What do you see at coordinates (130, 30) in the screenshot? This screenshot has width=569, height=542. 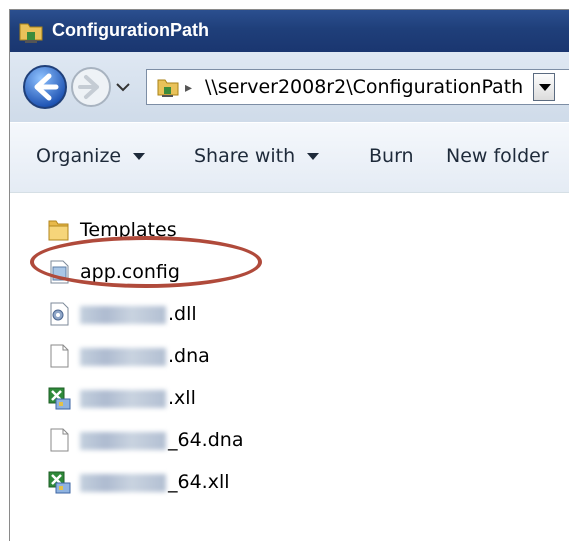 I see `window-title: ConfigurationPath` at bounding box center [130, 30].